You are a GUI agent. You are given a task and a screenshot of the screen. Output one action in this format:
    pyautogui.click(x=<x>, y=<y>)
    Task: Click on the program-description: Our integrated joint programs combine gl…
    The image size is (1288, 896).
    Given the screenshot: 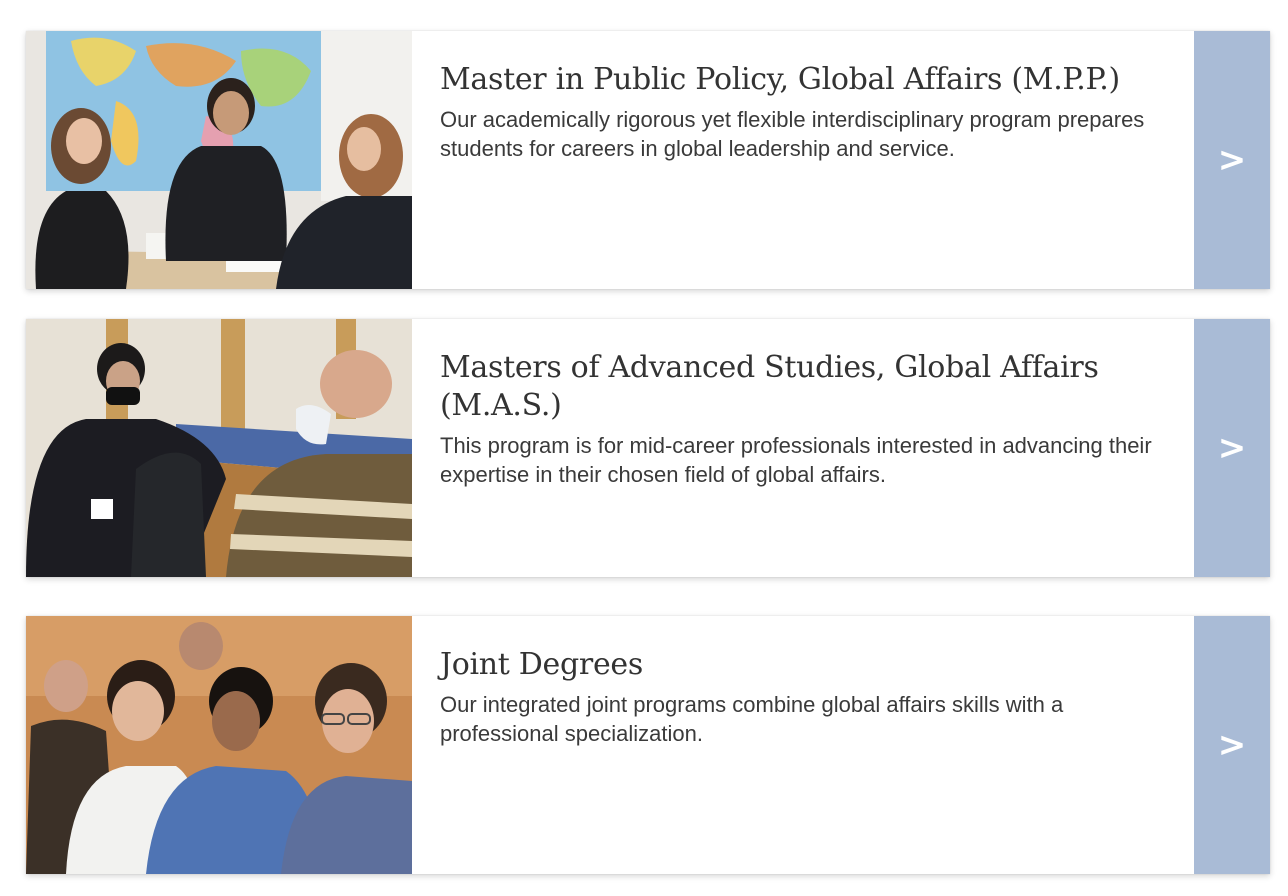 What is the action you would take?
    pyautogui.click(x=752, y=719)
    